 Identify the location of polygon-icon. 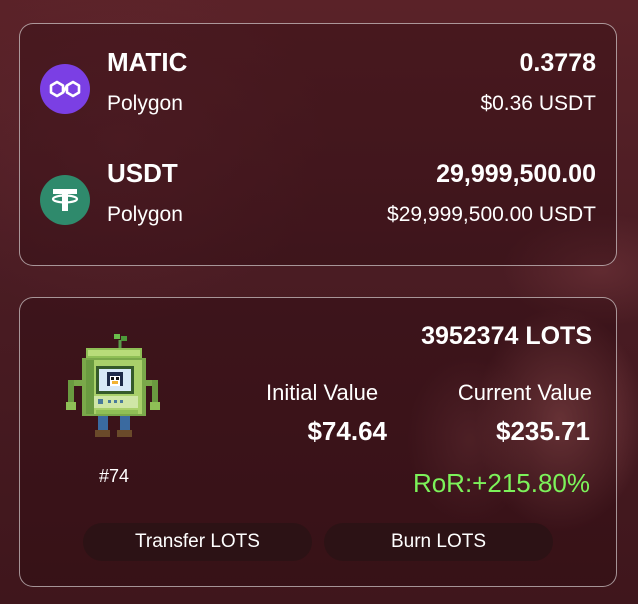
(65, 89).